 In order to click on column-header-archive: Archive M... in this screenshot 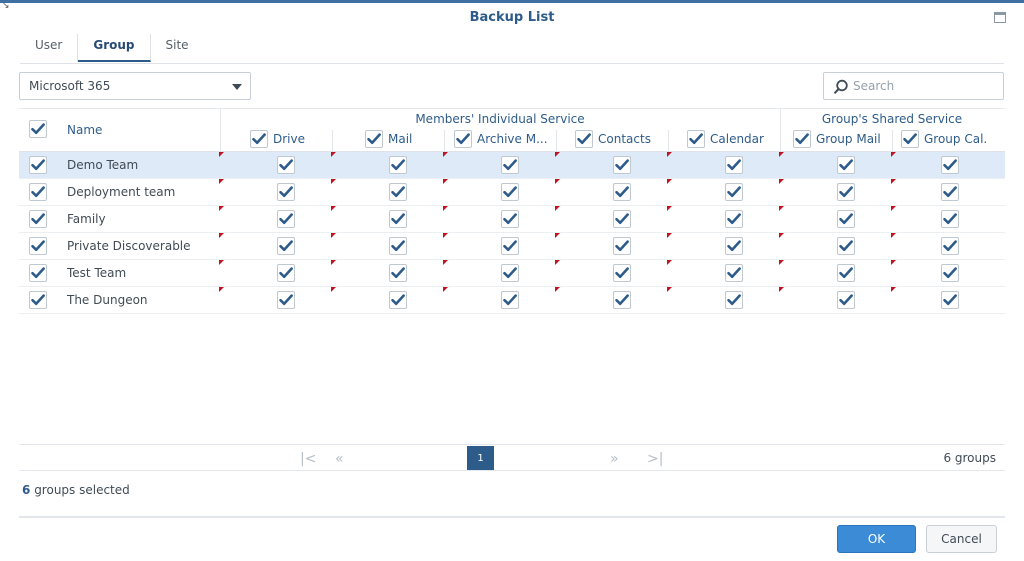, I will do `click(501, 139)`.